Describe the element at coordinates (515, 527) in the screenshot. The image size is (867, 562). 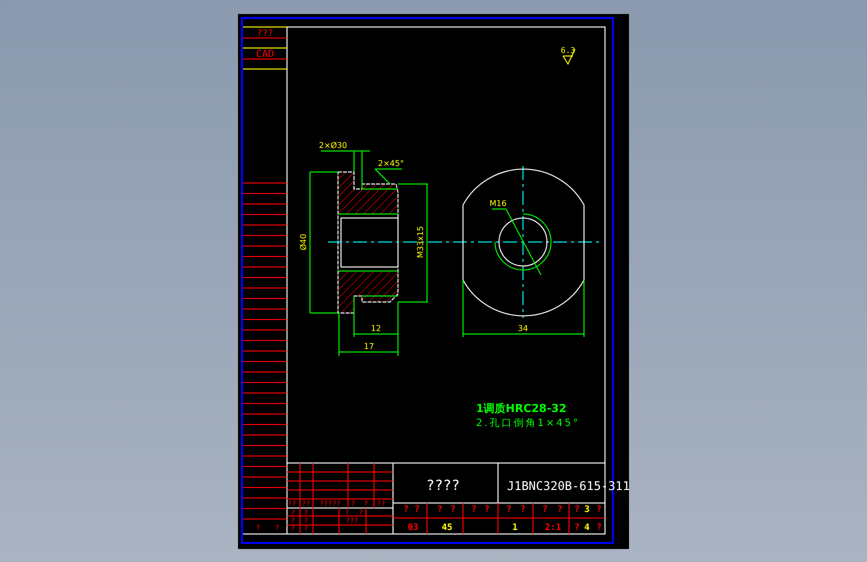
I see `title-block-text: 1` at that location.